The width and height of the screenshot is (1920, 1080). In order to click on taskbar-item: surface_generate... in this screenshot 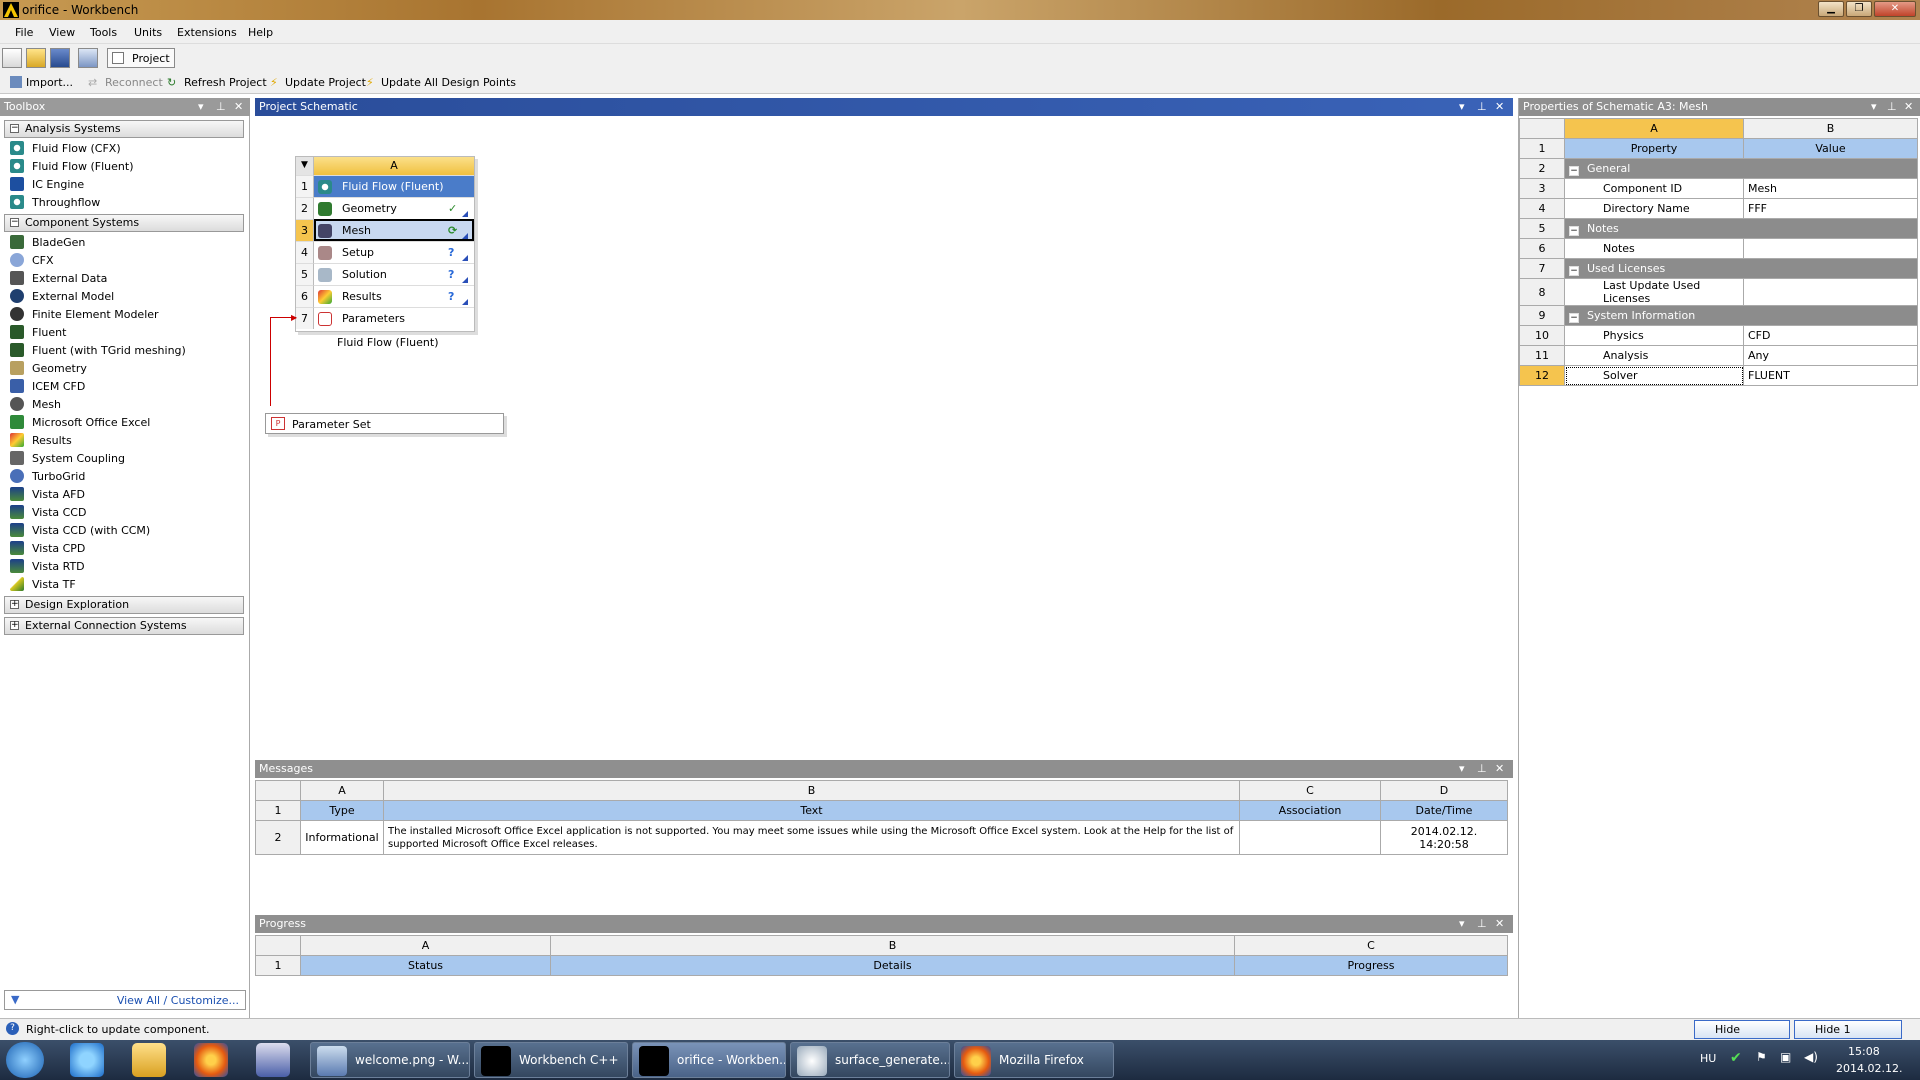, I will do `click(870, 1060)`.